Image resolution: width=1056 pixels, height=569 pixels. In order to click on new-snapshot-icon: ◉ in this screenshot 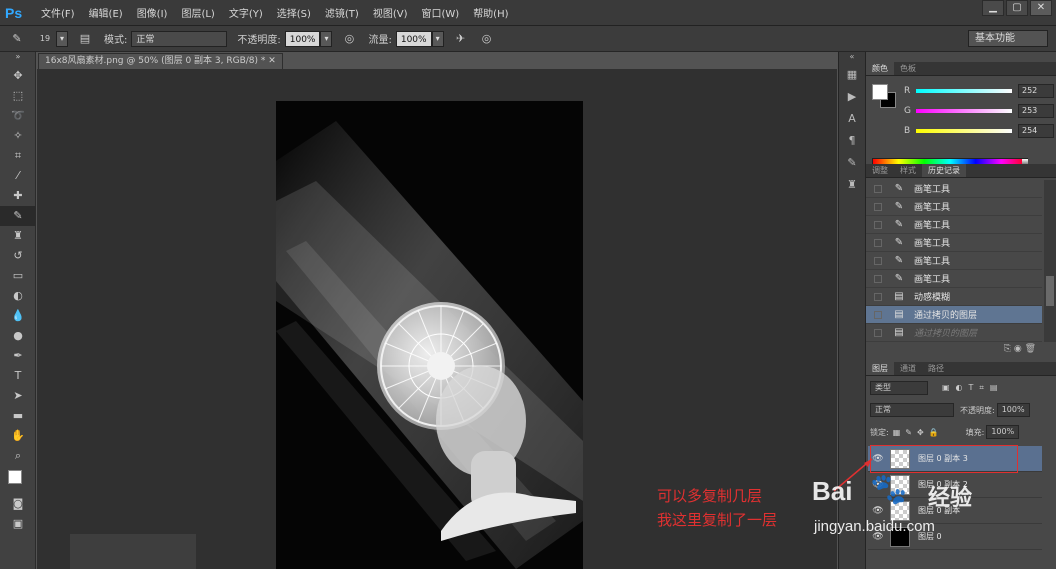, I will do `click(1018, 349)`.